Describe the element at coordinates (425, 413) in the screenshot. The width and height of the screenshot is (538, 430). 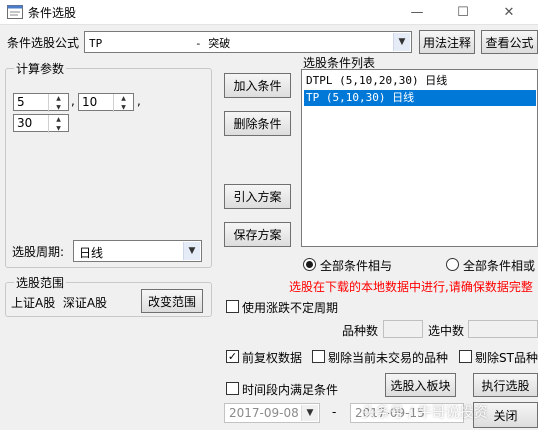
I see `watermark-text: 头条号 / 牛哥说投资` at that location.